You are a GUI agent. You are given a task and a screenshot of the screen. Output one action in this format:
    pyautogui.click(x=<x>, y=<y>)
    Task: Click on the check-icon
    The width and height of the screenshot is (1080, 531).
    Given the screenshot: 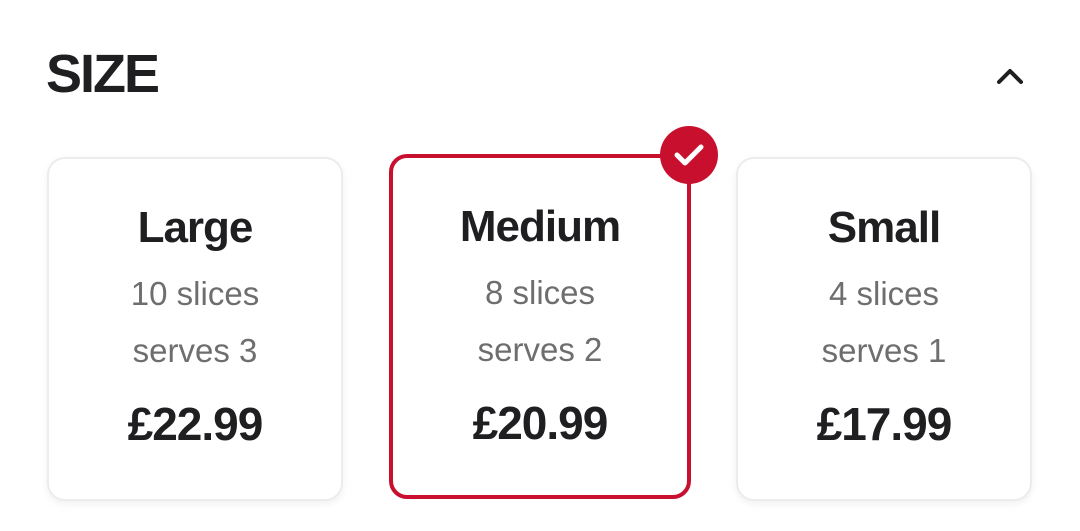 What is the action you would take?
    pyautogui.click(x=689, y=155)
    